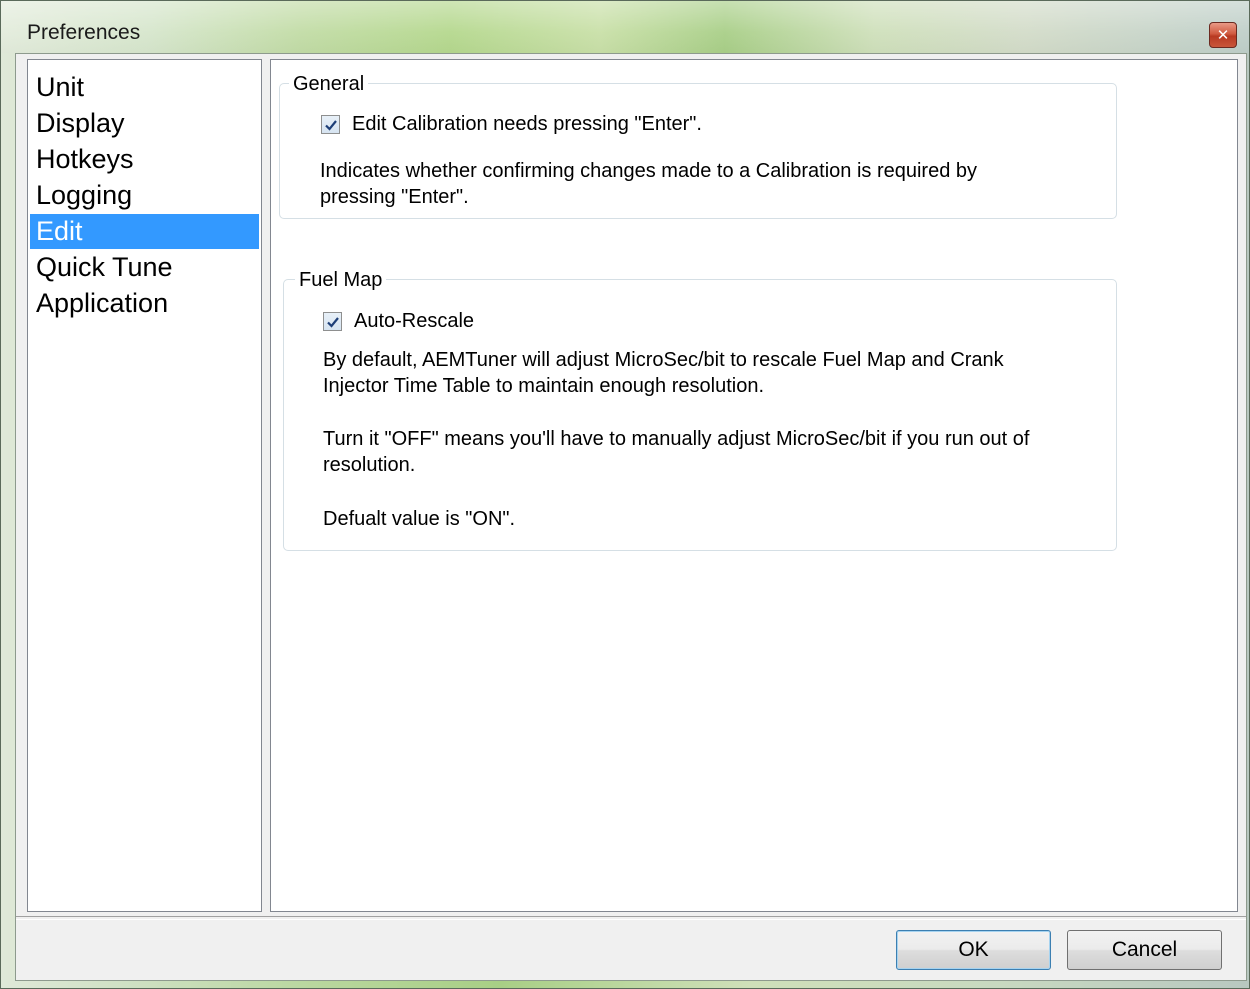 The width and height of the screenshot is (1250, 989). I want to click on category-item-edit: Edit, so click(144, 231).